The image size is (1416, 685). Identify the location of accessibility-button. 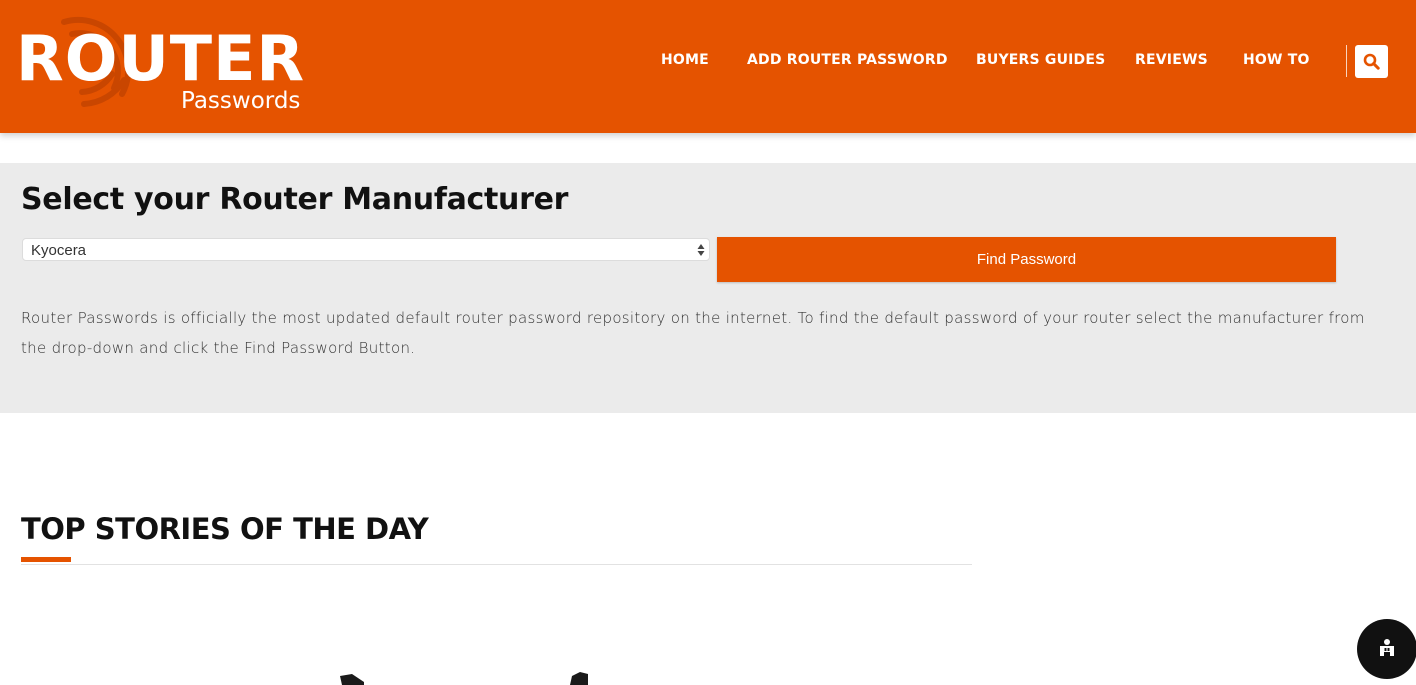
(1386, 649).